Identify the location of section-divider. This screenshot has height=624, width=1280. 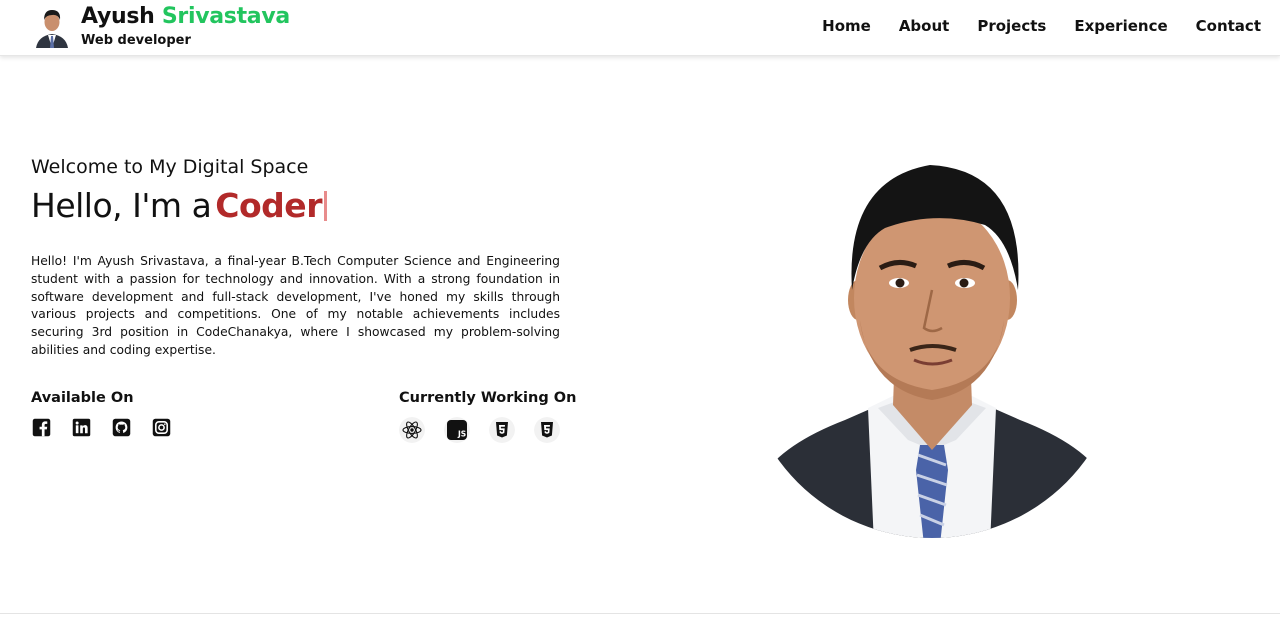
(640, 613).